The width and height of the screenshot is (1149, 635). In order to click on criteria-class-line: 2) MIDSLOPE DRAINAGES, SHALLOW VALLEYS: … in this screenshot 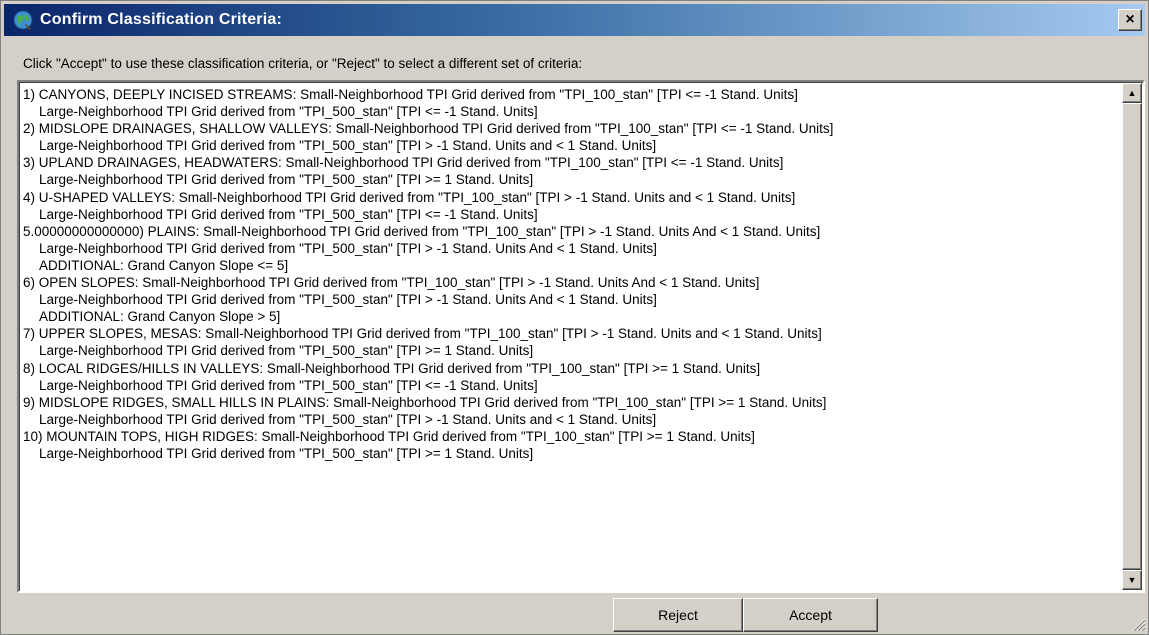, I will do `click(428, 129)`.